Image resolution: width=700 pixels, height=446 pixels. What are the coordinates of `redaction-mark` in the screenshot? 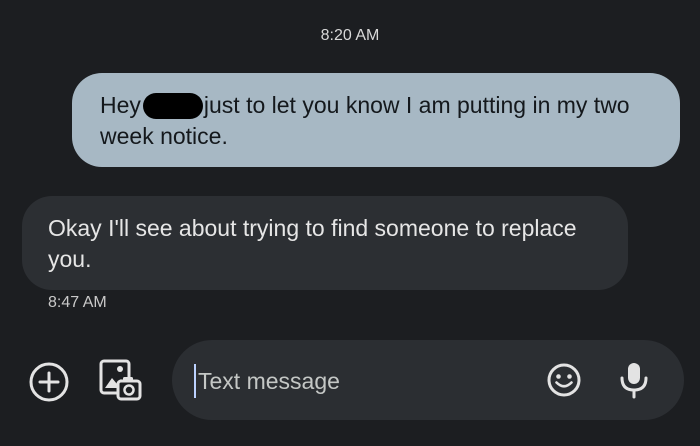 It's located at (172, 106).